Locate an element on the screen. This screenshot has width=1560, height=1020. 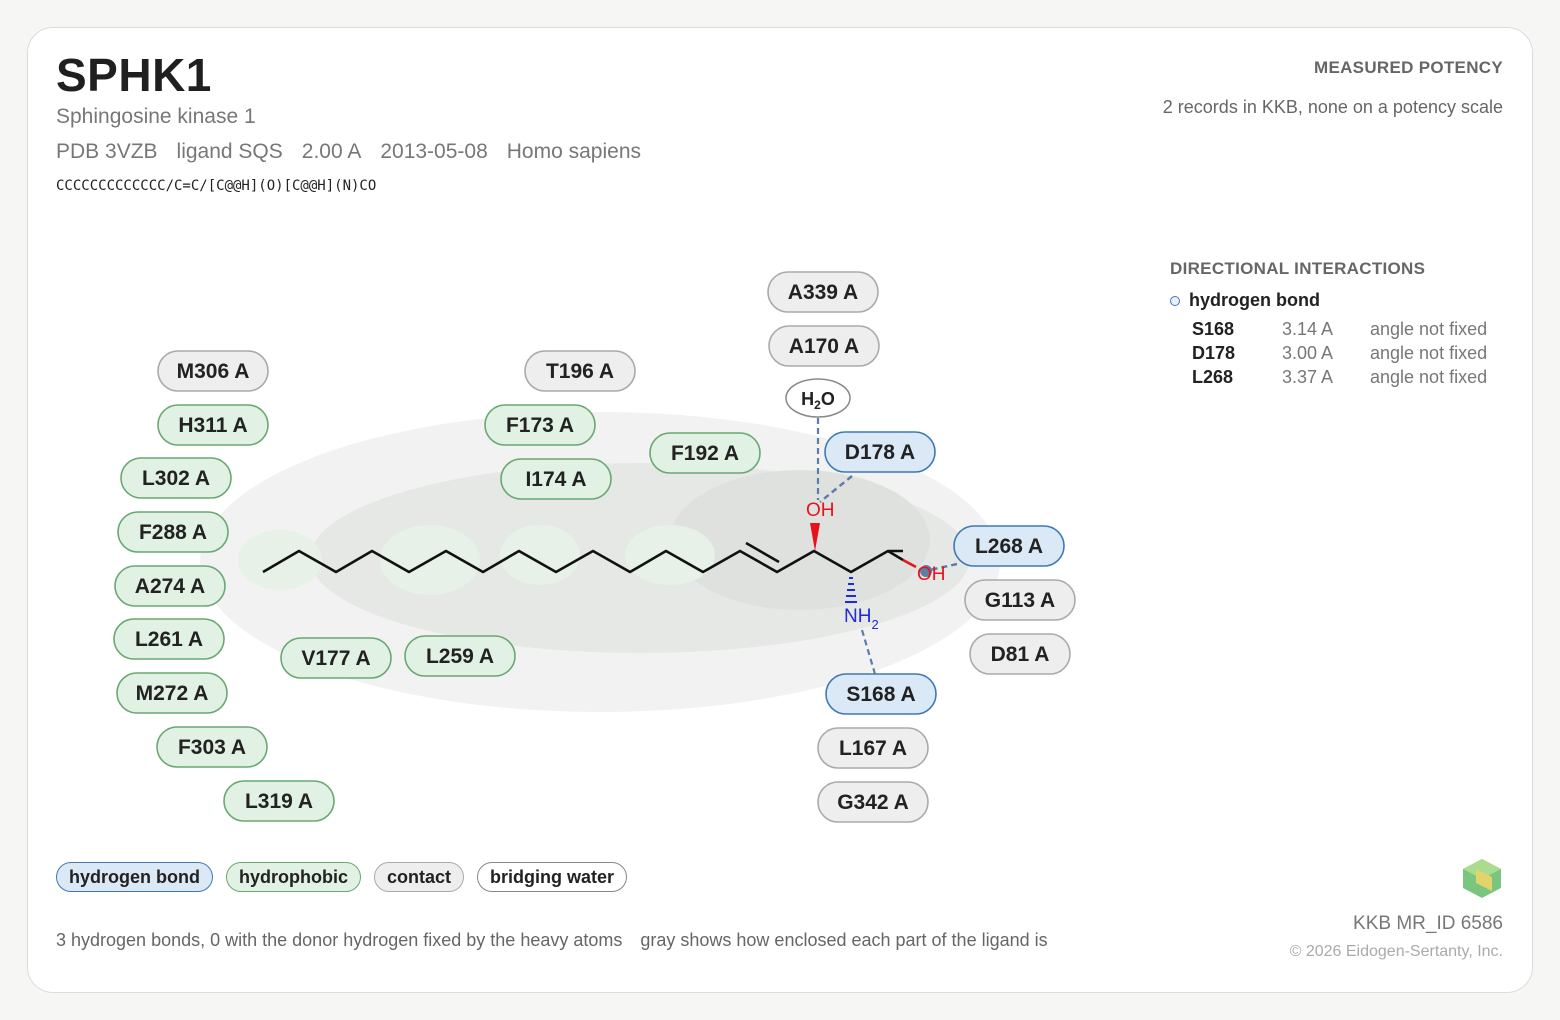
legend-bridging-water: bridging water is located at coordinates (552, 877).